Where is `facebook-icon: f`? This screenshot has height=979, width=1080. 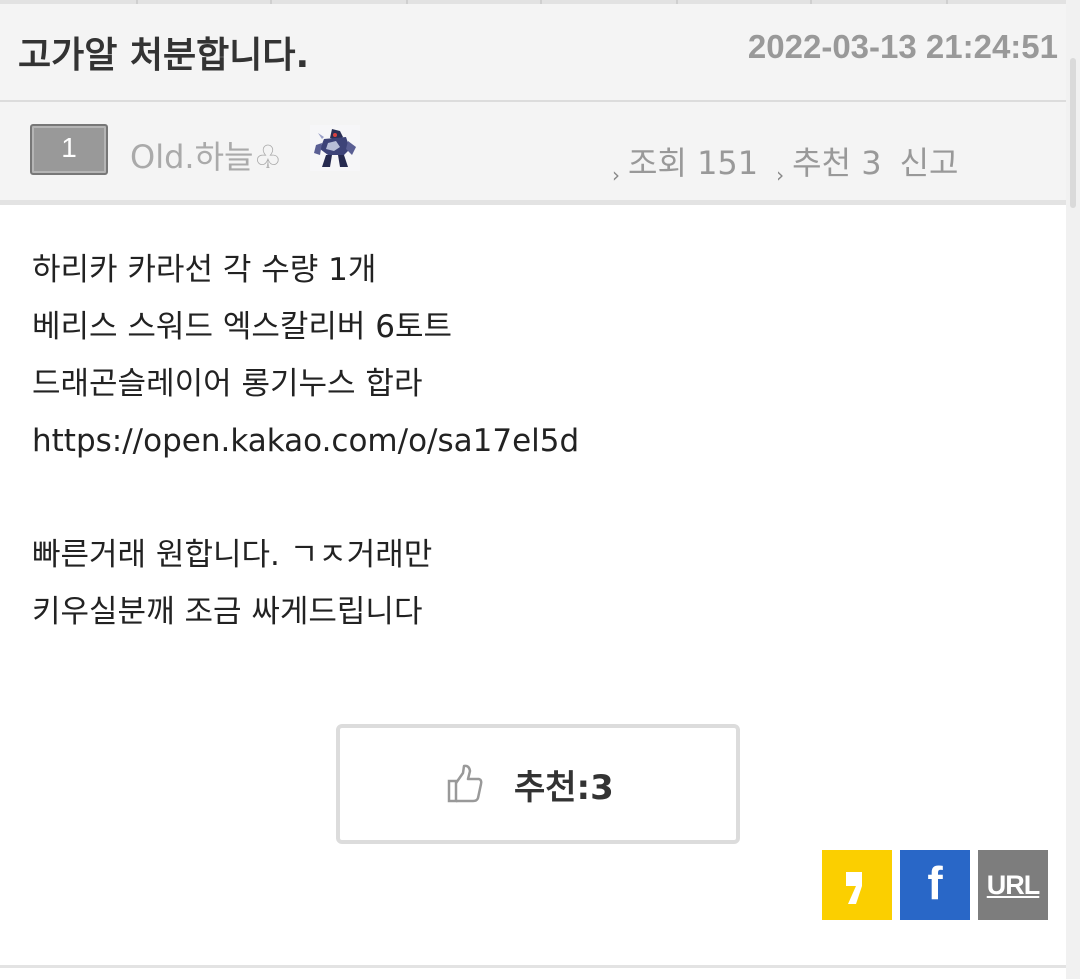
facebook-icon: f is located at coordinates (935, 883).